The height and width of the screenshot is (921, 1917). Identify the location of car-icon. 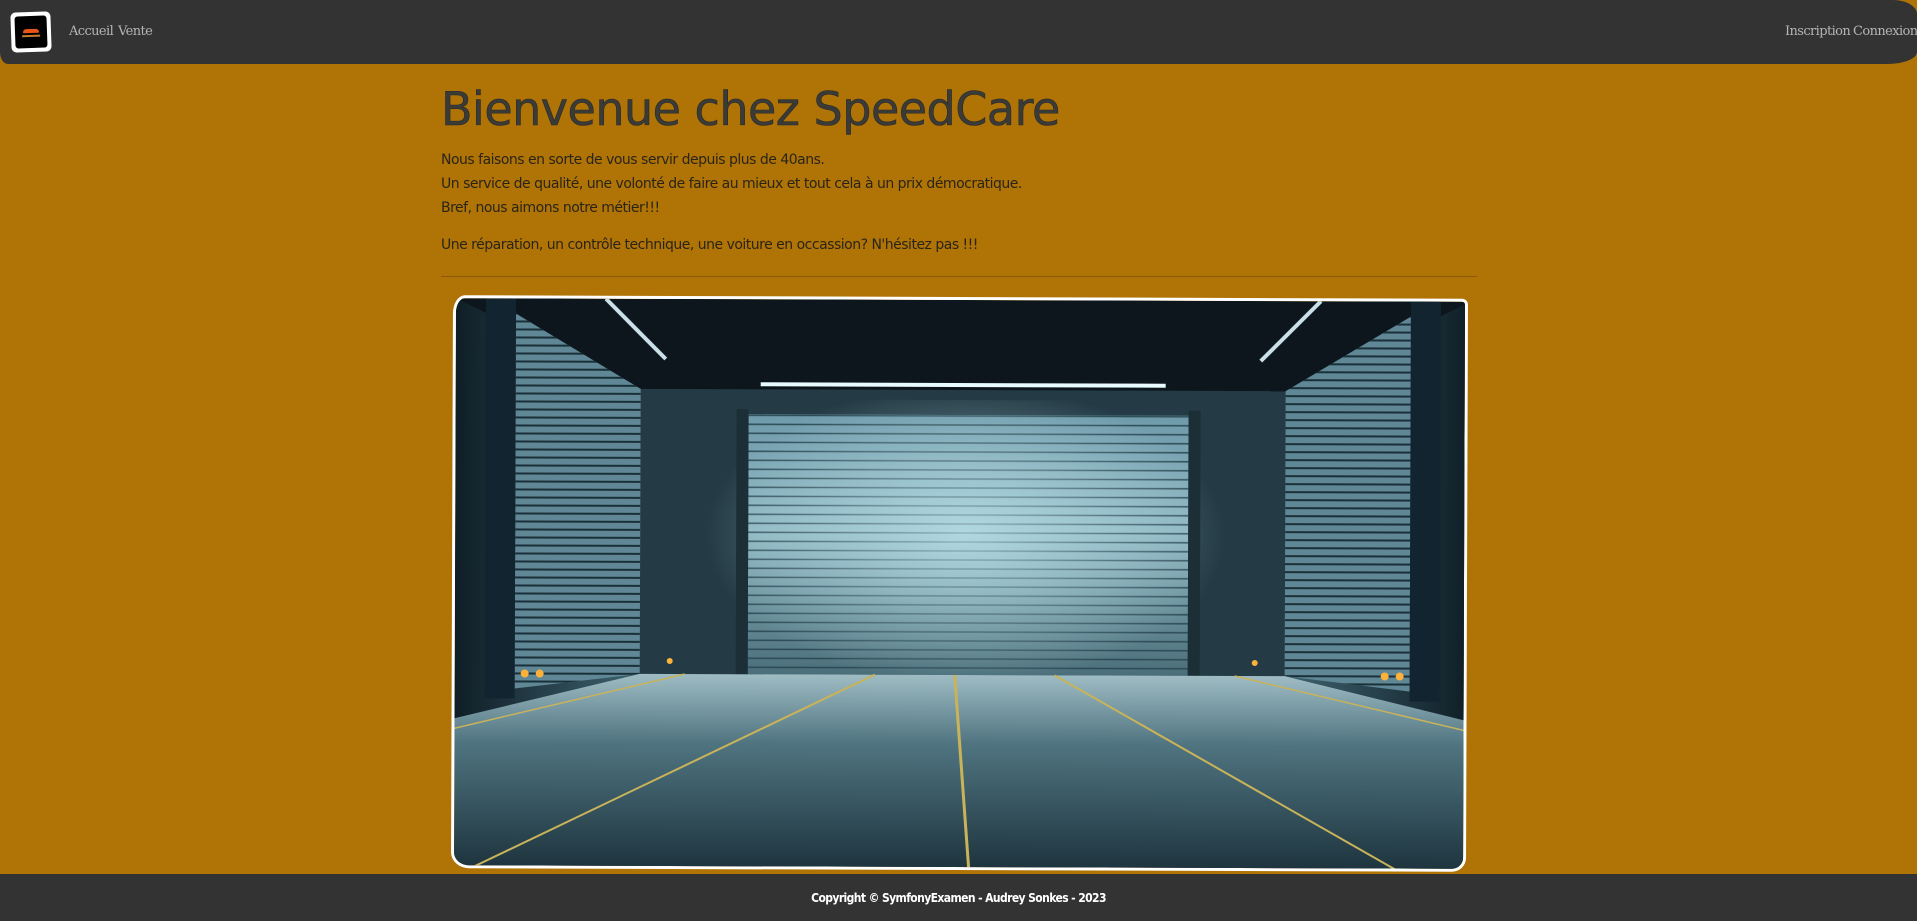
(31, 31).